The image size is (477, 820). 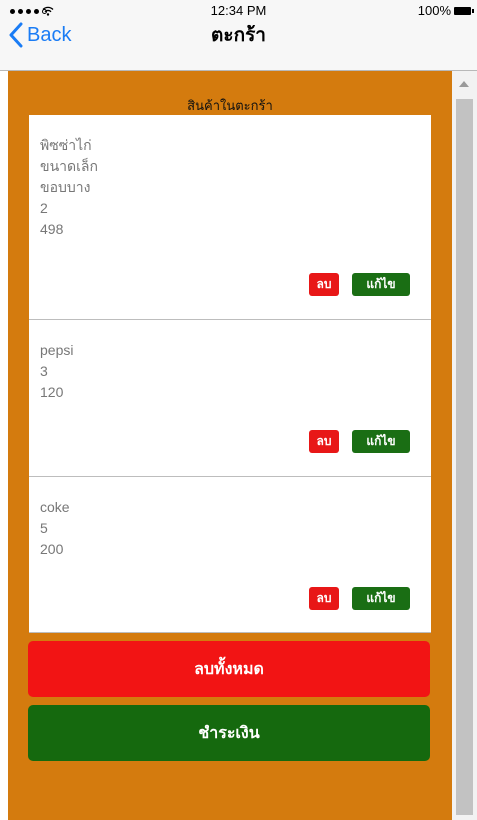 I want to click on item-crust: ขอบบาง, so click(x=65, y=187).